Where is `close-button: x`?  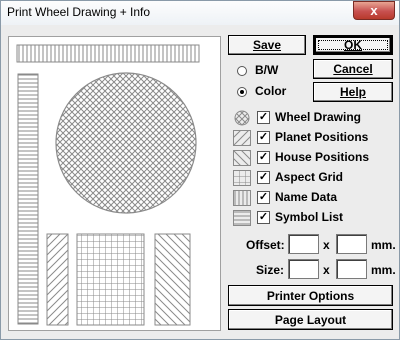
close-button: x is located at coordinates (374, 10).